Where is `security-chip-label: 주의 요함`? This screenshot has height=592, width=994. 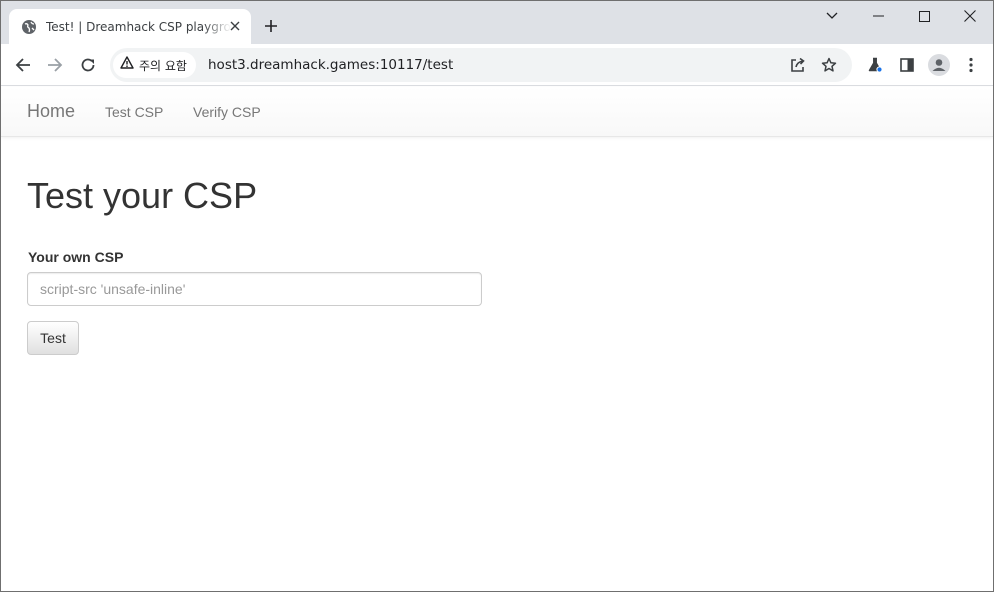
security-chip-label: 주의 요함 is located at coordinates (163, 65).